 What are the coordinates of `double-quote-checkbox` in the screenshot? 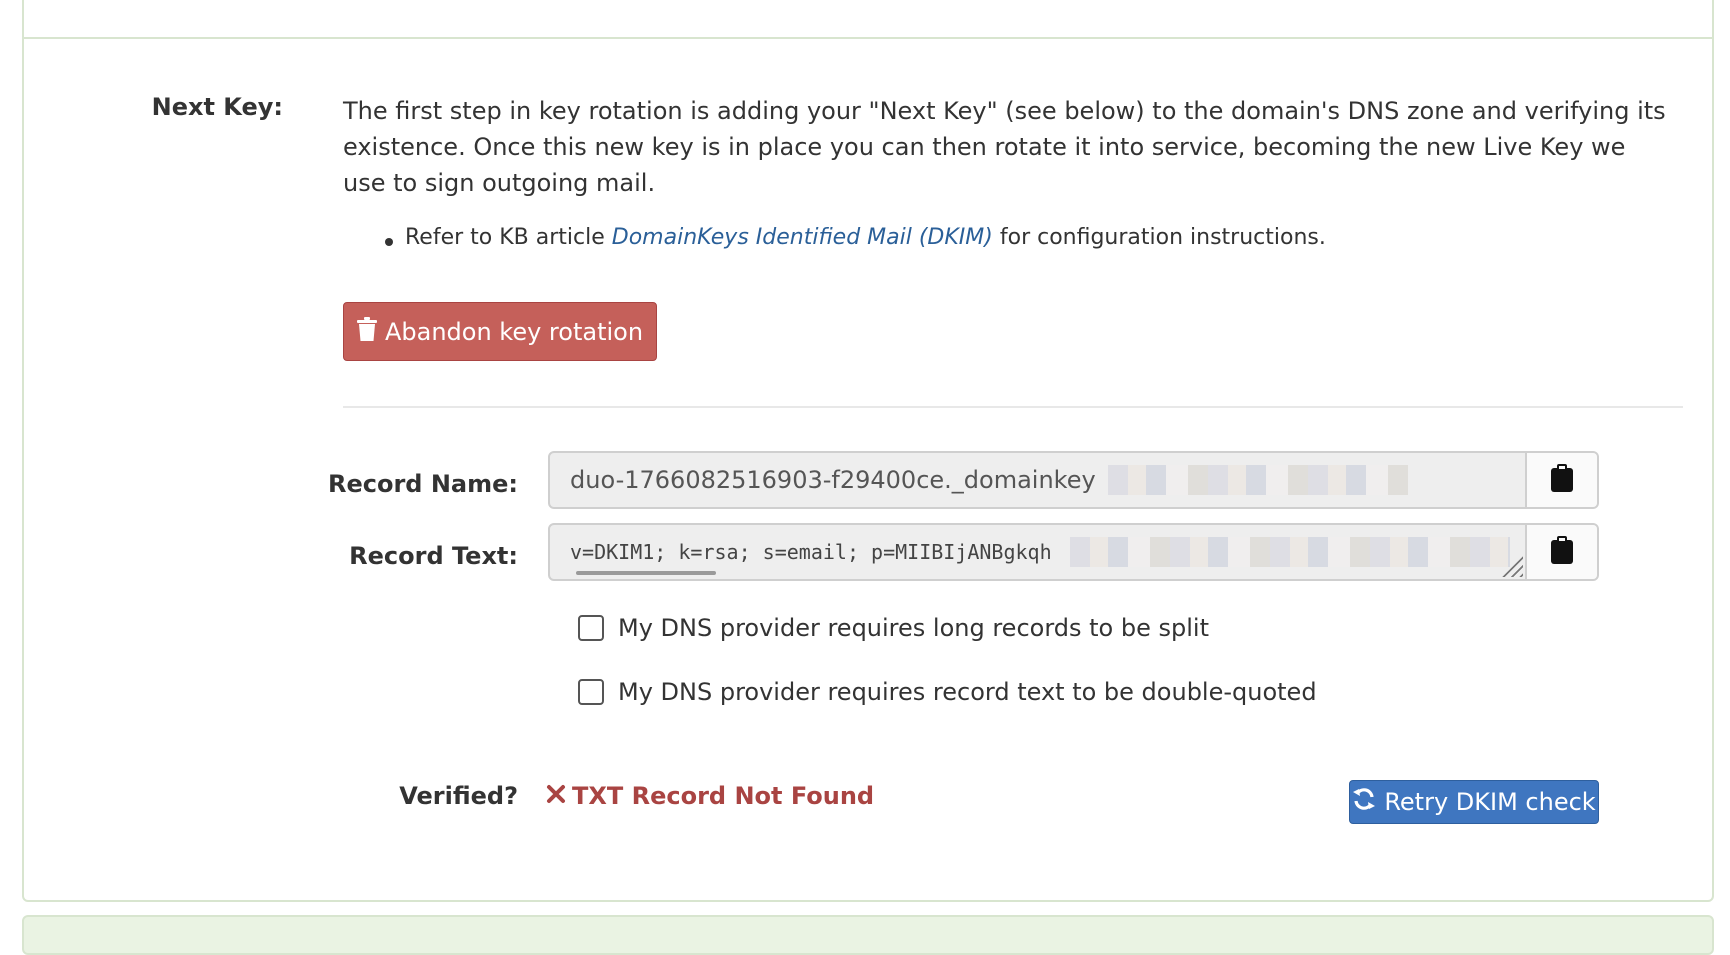 It's located at (591, 692).